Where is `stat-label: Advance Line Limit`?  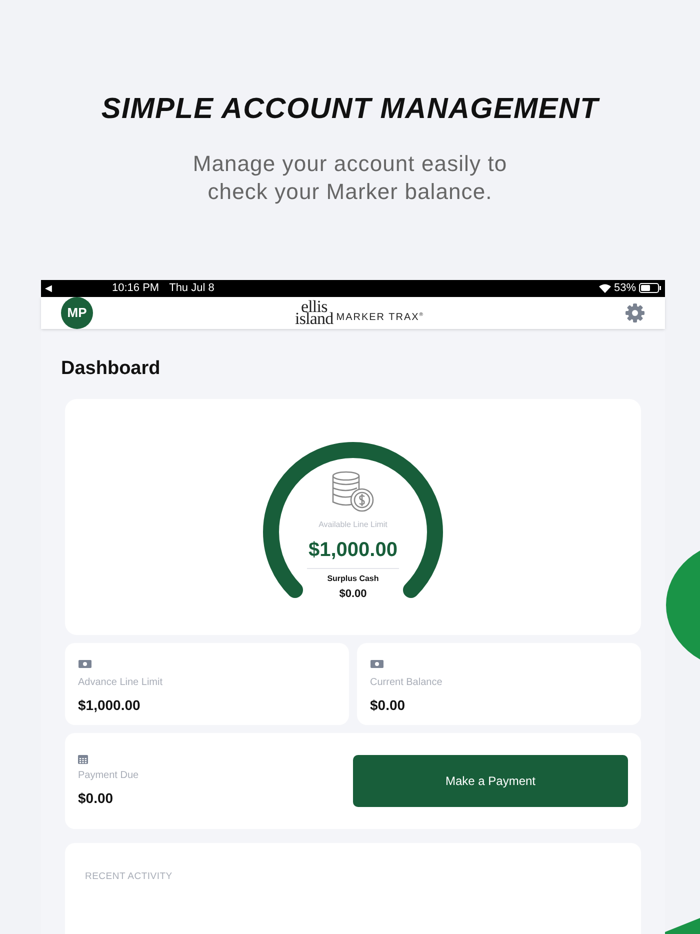
stat-label: Advance Line Limit is located at coordinates (120, 683).